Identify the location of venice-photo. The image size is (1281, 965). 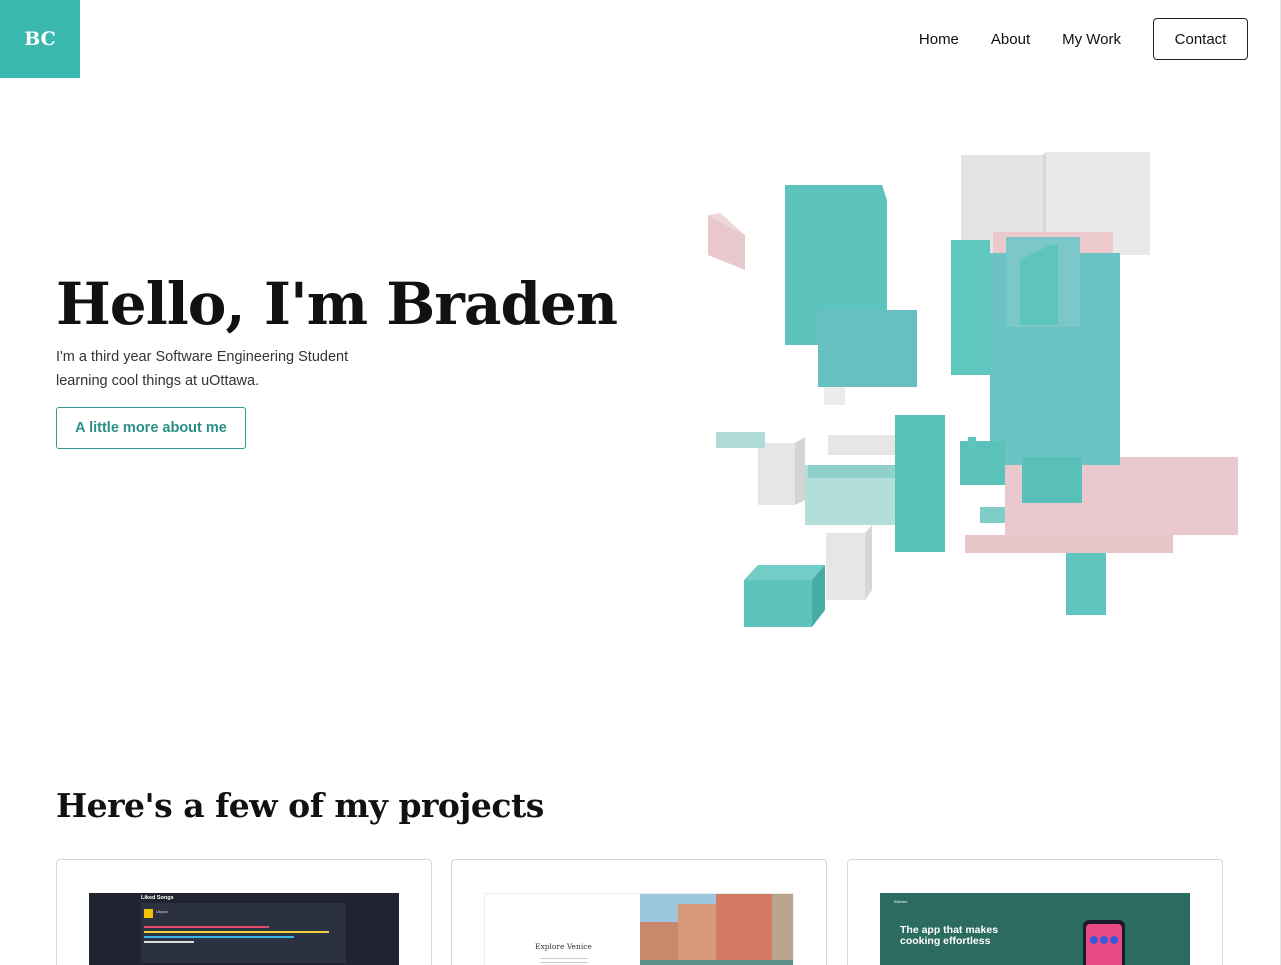
(716, 929).